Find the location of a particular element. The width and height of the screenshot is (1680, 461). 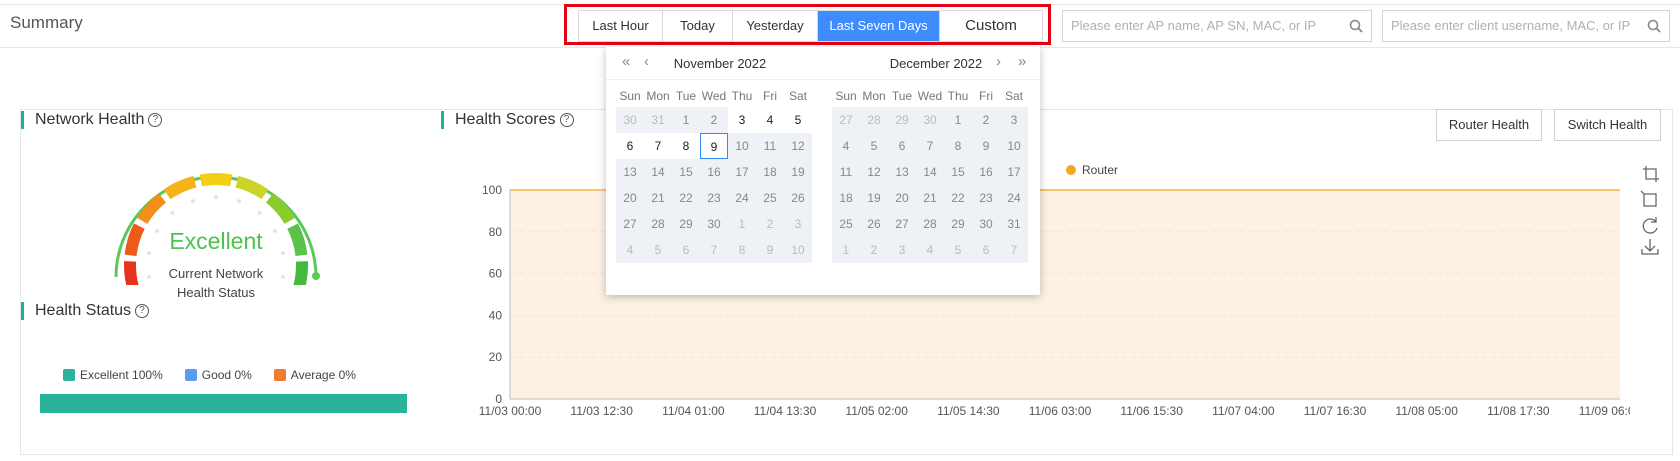

calendar-day: 20 is located at coordinates (902, 198).